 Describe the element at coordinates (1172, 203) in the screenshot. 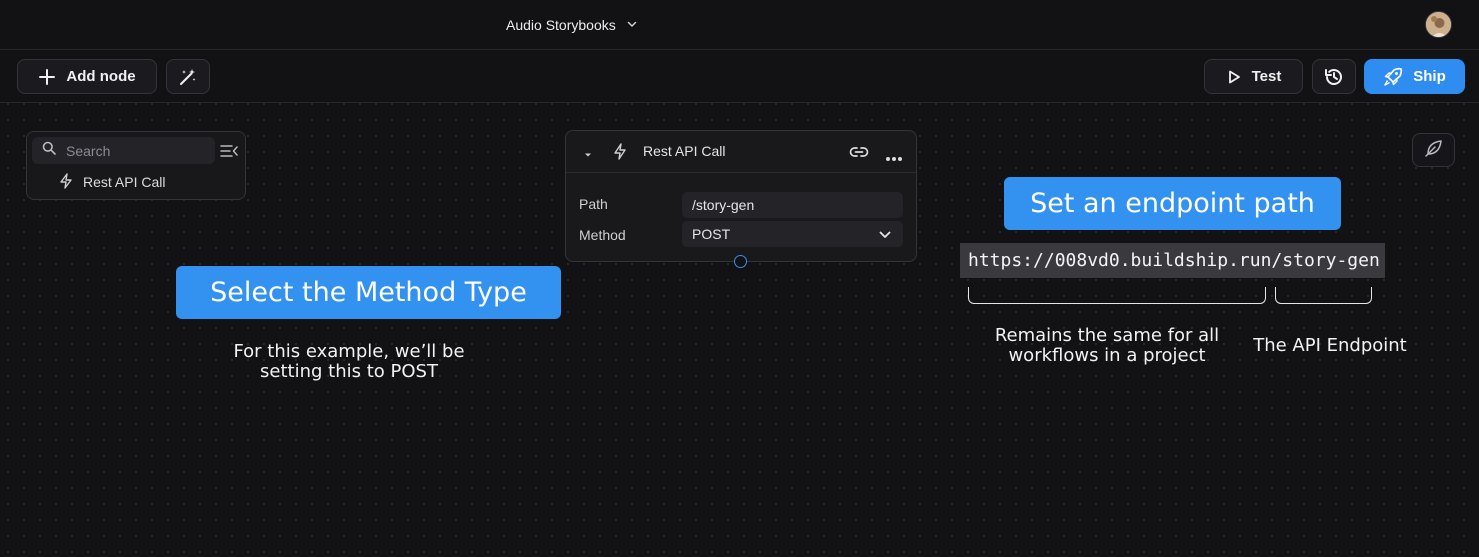

I see `endpoint-callout: Set an endpoint path` at that location.